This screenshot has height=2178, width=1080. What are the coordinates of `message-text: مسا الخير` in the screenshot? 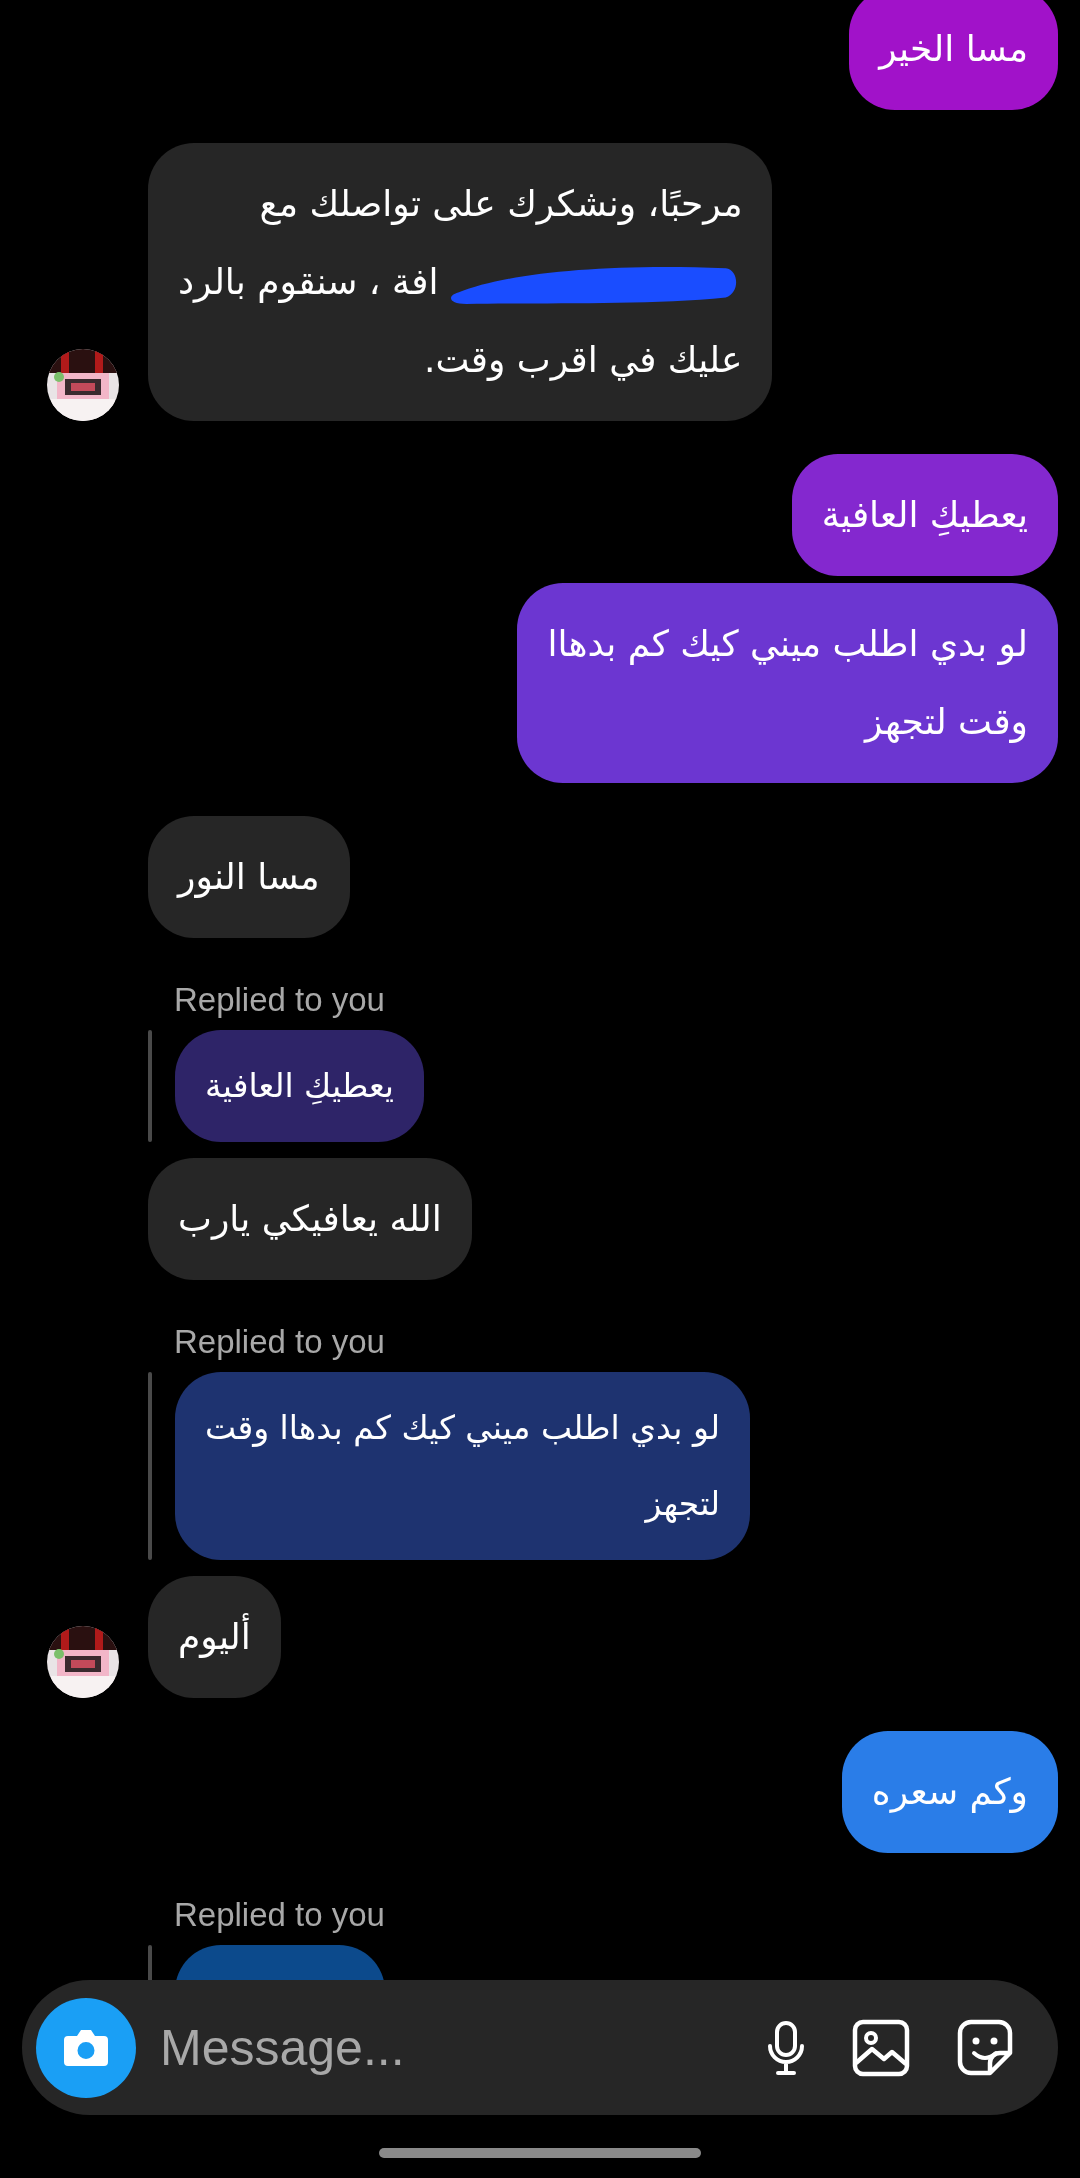 It's located at (953, 49).